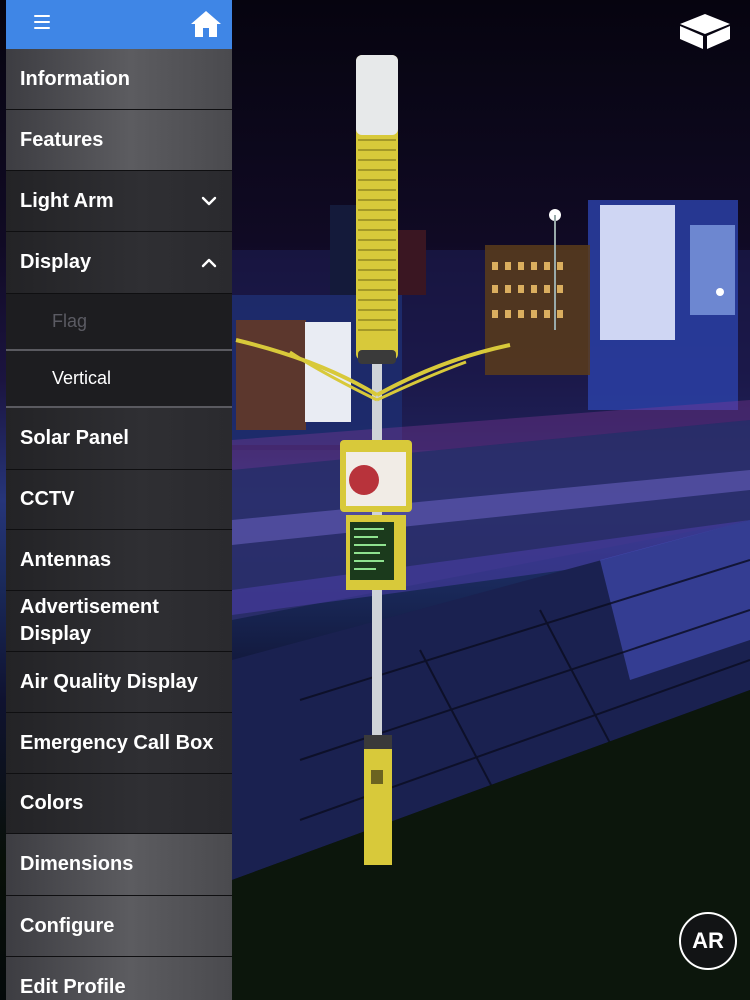 The width and height of the screenshot is (750, 1000). What do you see at coordinates (70, 321) in the screenshot?
I see `submenu-item-label: Flag` at bounding box center [70, 321].